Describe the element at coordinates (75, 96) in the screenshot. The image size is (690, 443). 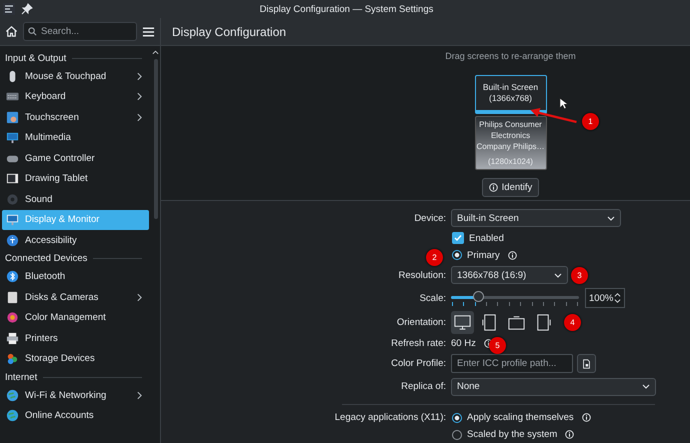
I see `sidebar-item: Keyboard` at that location.